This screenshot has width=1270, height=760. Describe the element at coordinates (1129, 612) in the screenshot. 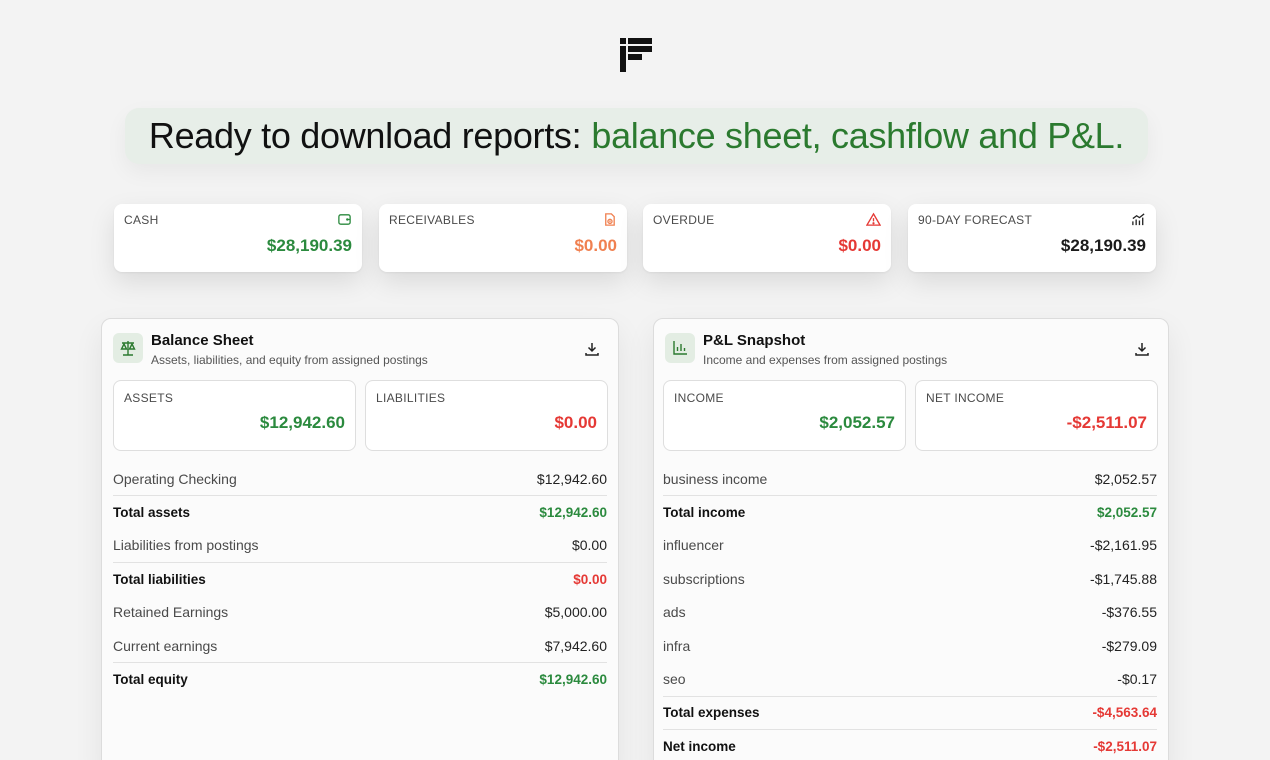

I see `row-value: -$376.55` at that location.